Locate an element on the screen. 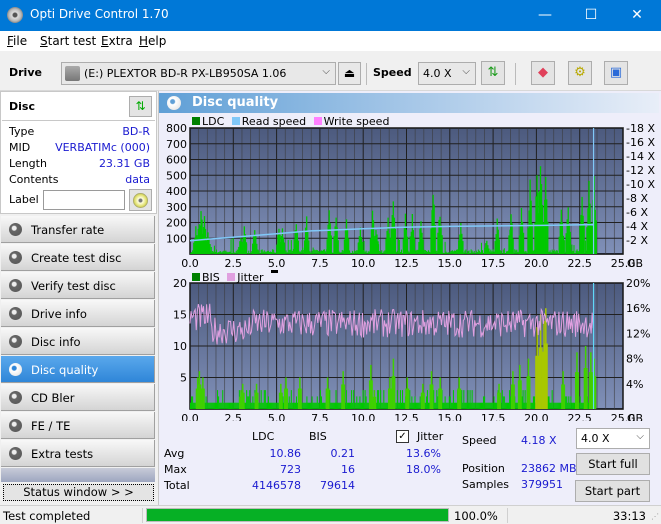 The height and width of the screenshot is (524, 661). y-tick-label: 200 is located at coordinates (176, 223).